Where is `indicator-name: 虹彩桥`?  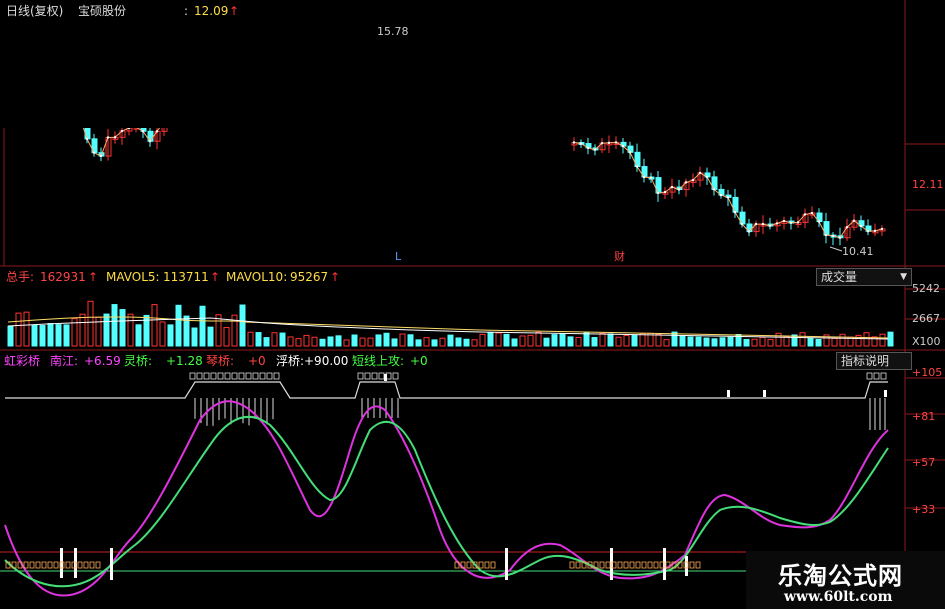 indicator-name: 虹彩桥 is located at coordinates (22, 361).